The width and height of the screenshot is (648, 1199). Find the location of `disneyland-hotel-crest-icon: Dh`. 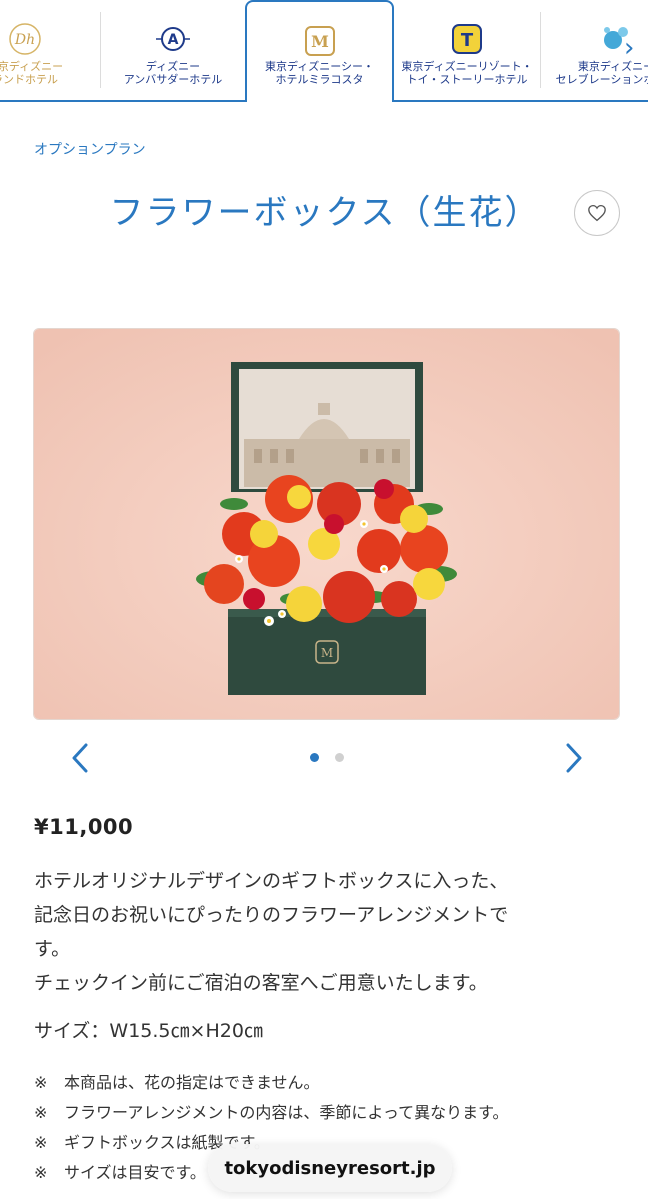

disneyland-hotel-crest-icon: Dh is located at coordinates (25, 39).